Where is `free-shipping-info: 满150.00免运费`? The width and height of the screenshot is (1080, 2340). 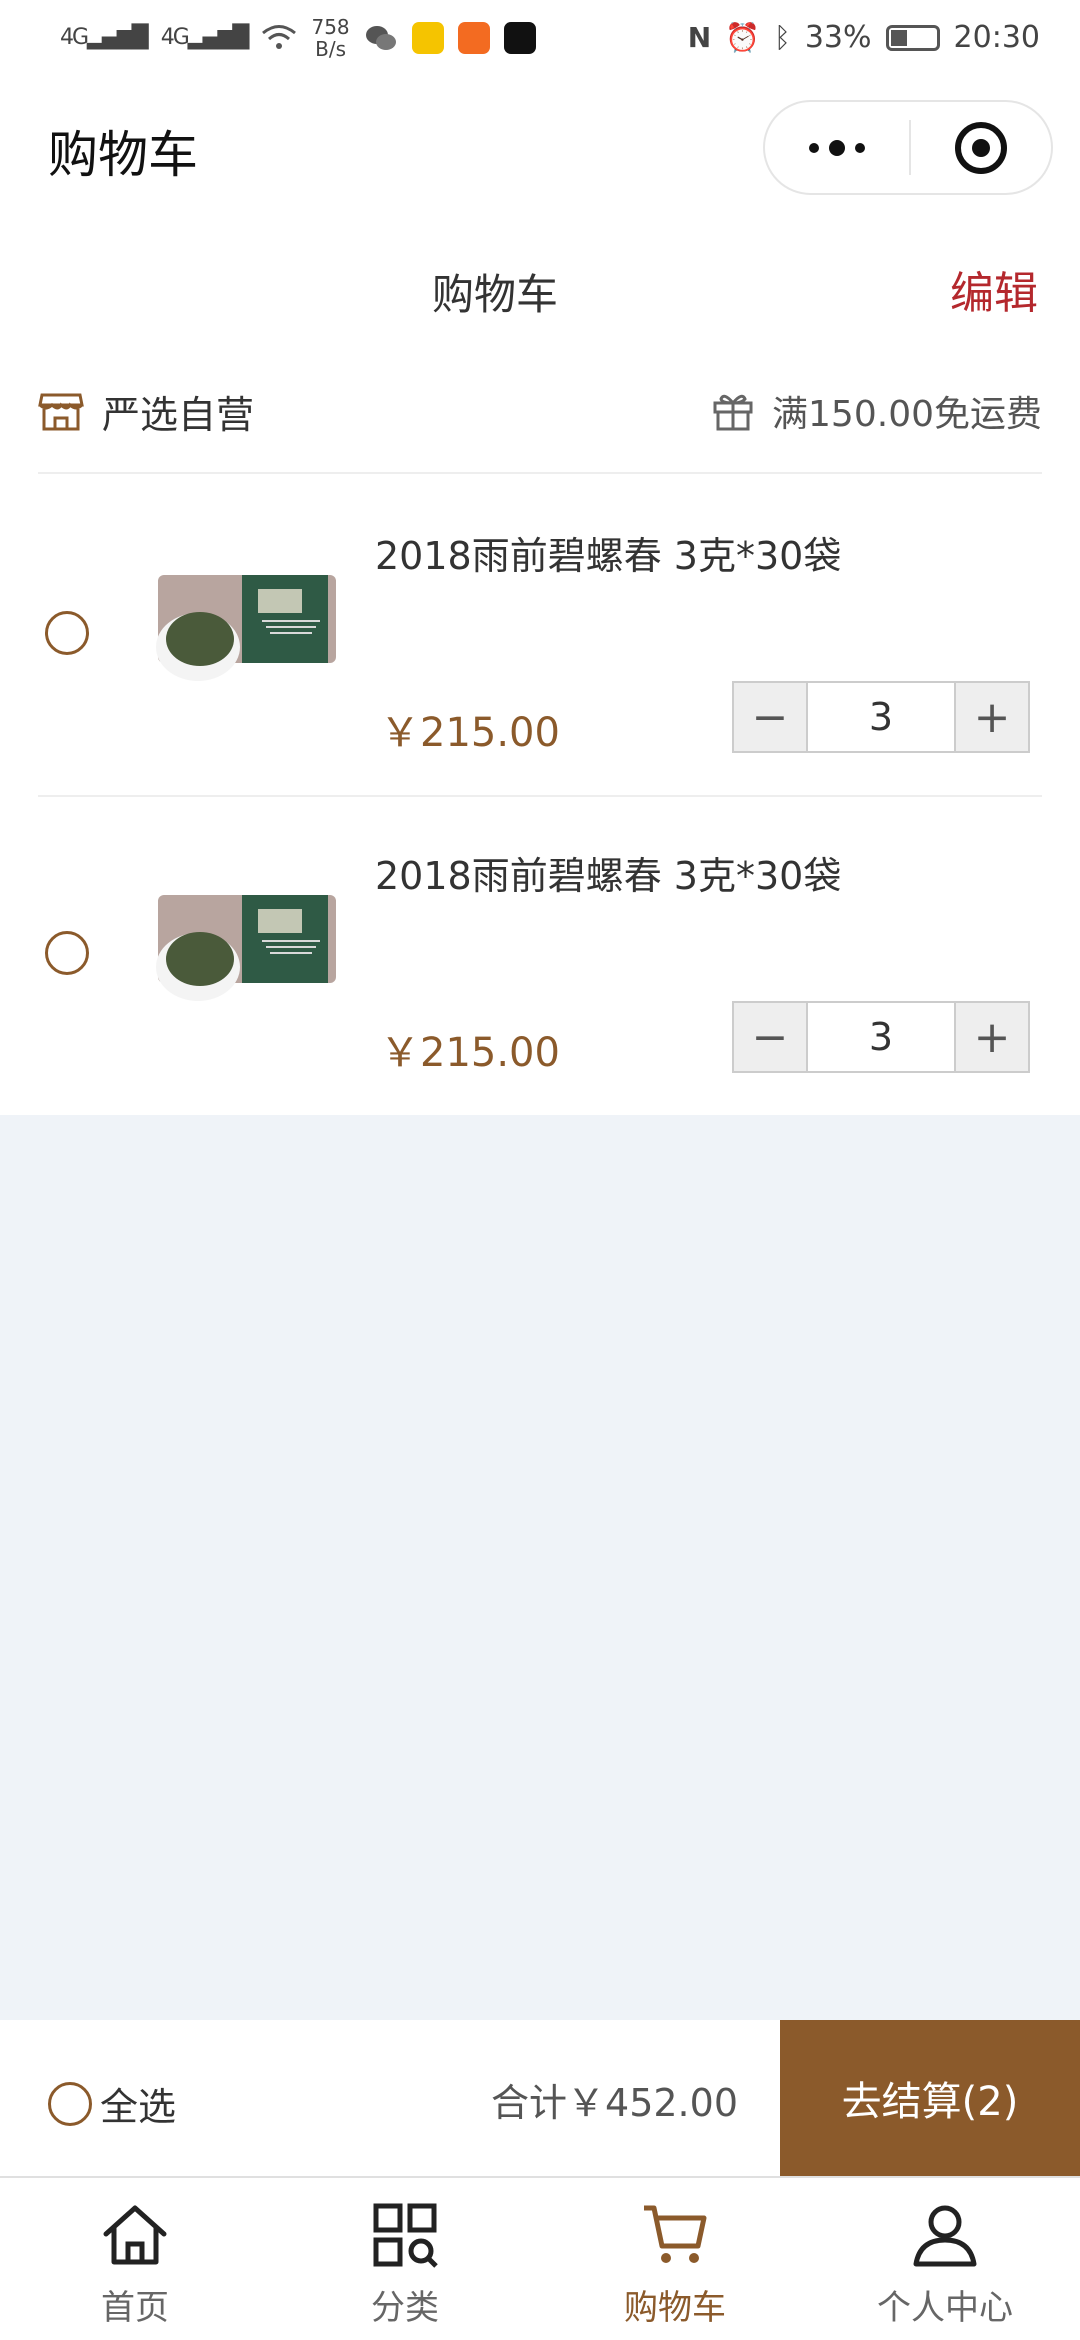
free-shipping-info: 满150.00免运费 is located at coordinates (877, 411).